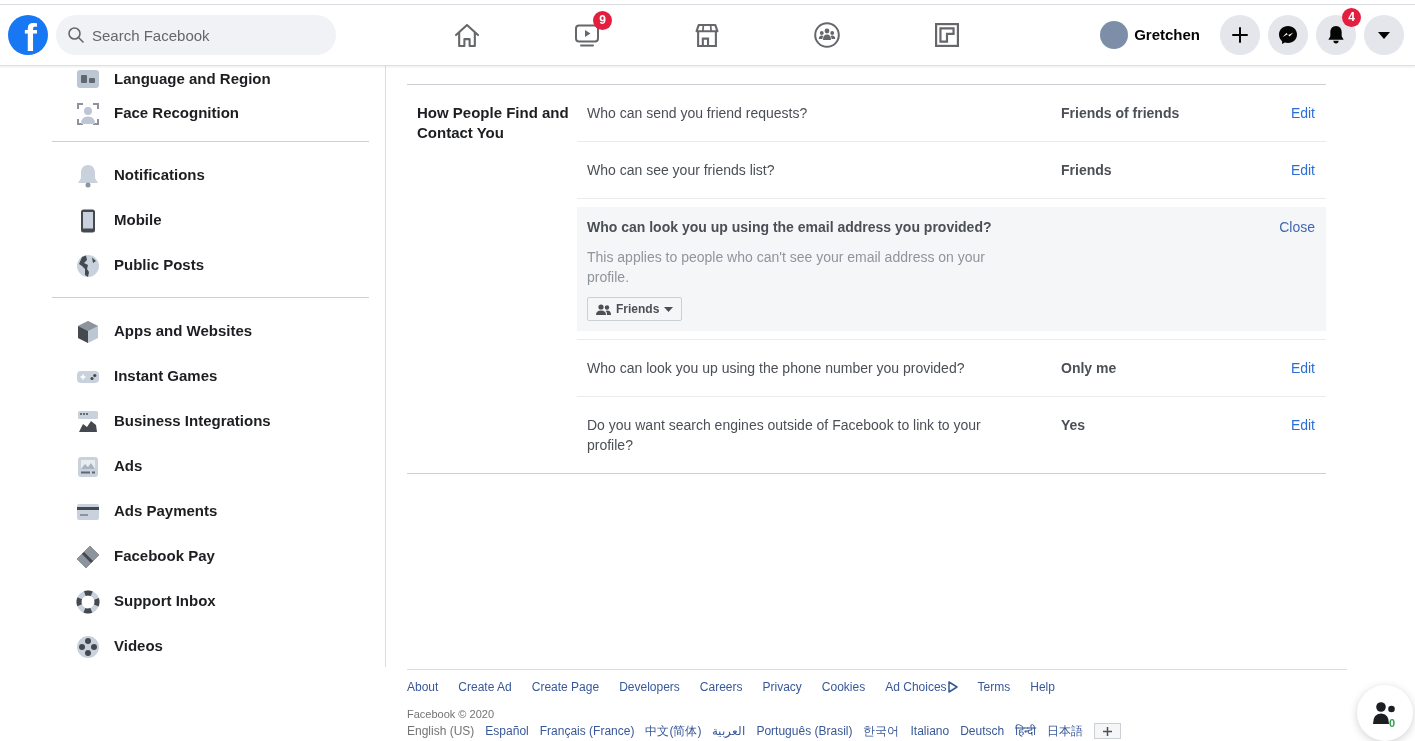 Image resolution: width=1415 pixels, height=741 pixels. I want to click on setting-value: Yes, so click(1073, 425).